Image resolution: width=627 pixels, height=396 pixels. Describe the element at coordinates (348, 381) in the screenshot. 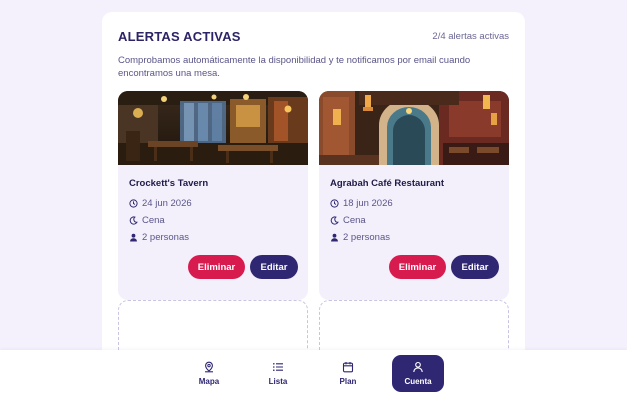

I see `nav-label: Plan` at that location.